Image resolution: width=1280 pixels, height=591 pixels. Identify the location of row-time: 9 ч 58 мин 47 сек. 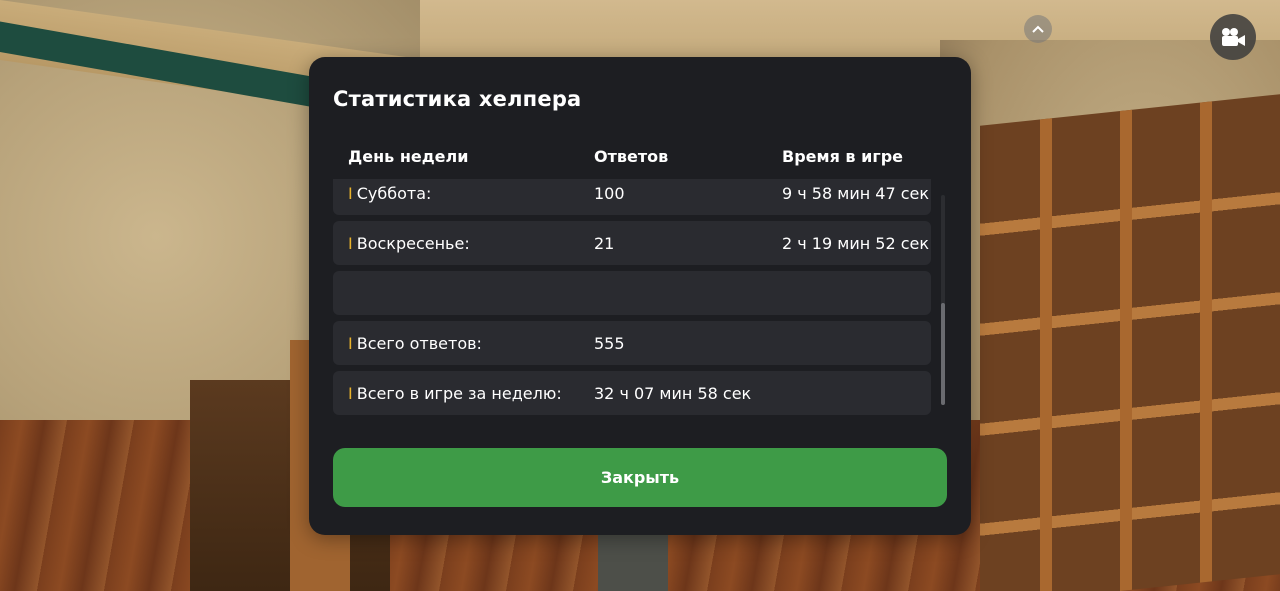
(856, 193).